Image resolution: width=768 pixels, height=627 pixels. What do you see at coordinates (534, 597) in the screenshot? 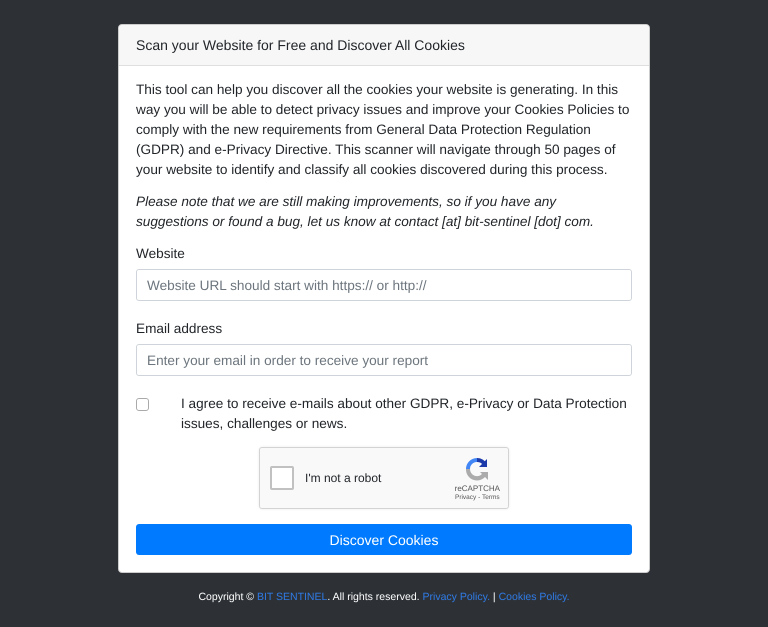
I see `footer-link: Cookies Policy.` at bounding box center [534, 597].